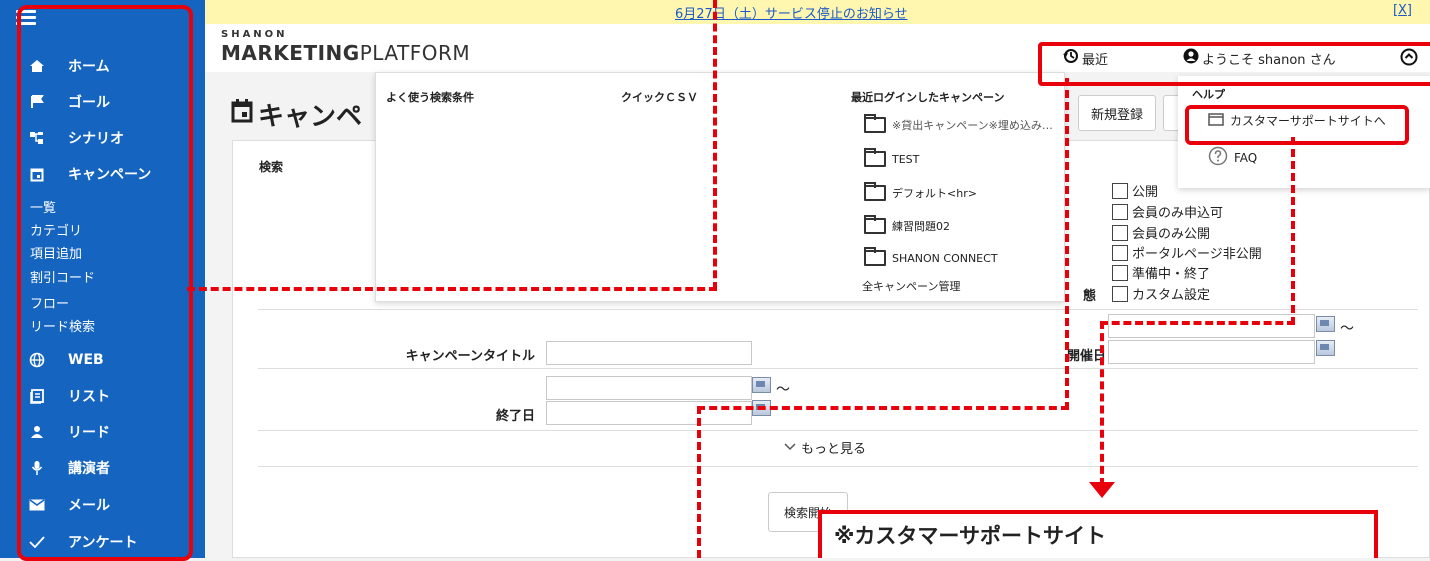  What do you see at coordinates (970, 536) in the screenshot?
I see `callout-text: ※カスタマーサポートサイト` at bounding box center [970, 536].